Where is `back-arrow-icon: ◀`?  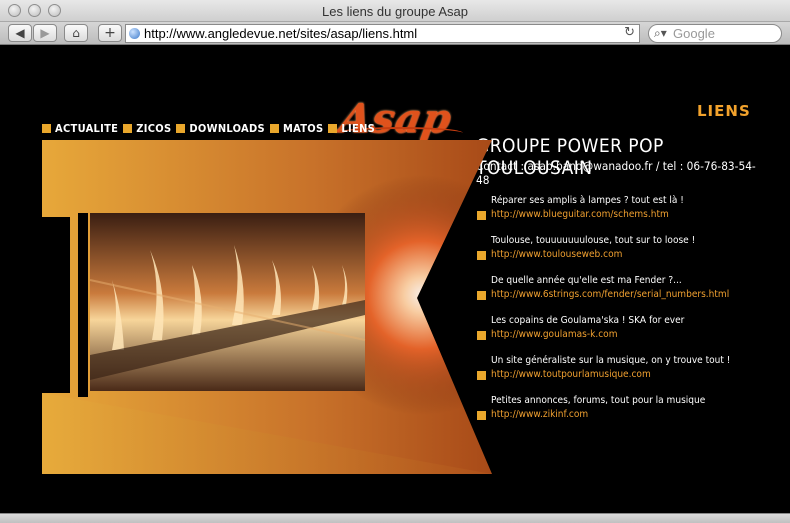 back-arrow-icon: ◀ is located at coordinates (20, 33).